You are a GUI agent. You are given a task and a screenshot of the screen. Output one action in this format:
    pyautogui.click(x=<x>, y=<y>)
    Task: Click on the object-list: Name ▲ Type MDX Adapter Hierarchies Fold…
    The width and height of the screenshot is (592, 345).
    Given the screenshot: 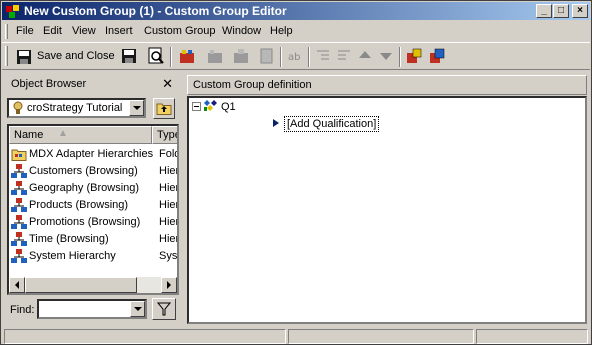 What is the action you would take?
    pyautogui.click(x=93, y=209)
    